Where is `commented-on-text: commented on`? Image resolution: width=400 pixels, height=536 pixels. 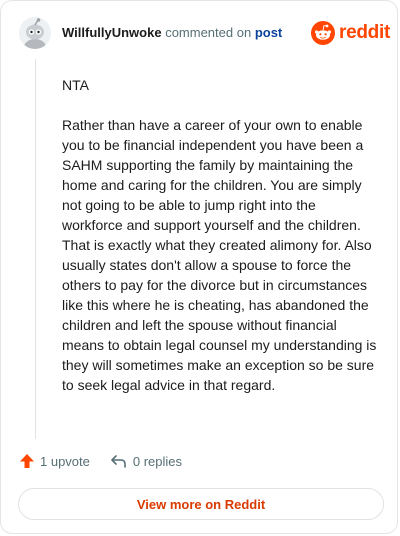
commented-on-text: commented on is located at coordinates (208, 32).